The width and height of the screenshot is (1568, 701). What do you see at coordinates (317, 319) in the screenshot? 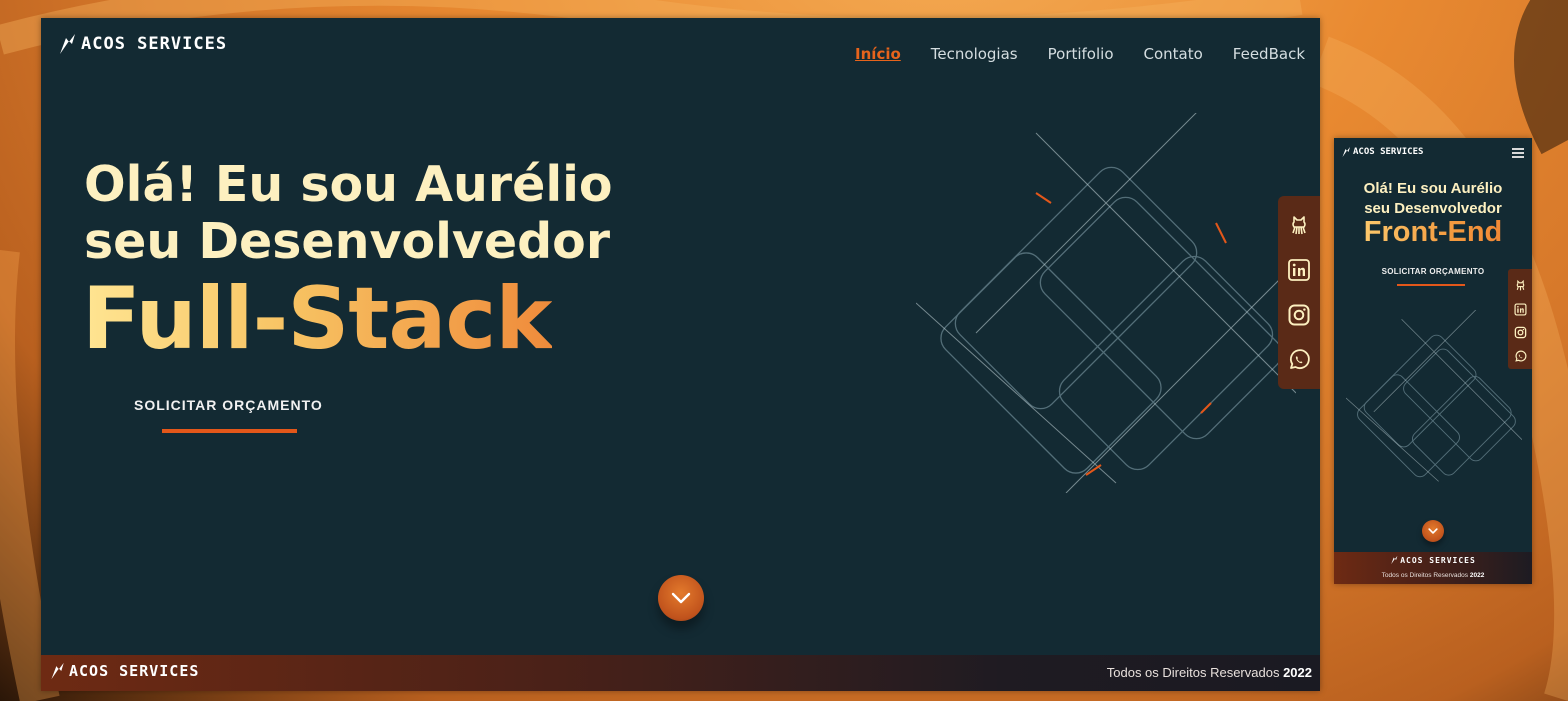
I see `hero-role: Full-Stack` at bounding box center [317, 319].